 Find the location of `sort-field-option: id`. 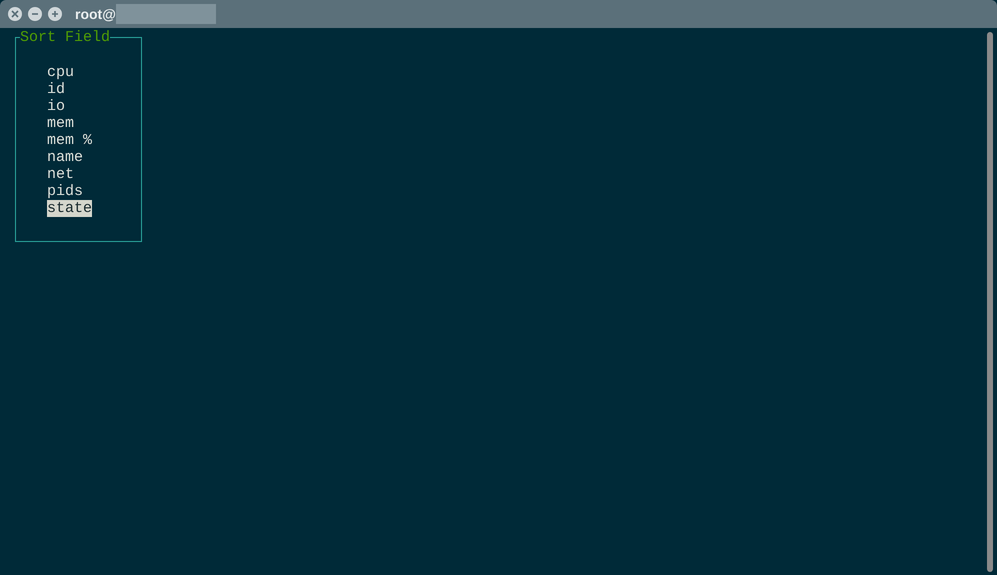

sort-field-option: id is located at coordinates (56, 89).